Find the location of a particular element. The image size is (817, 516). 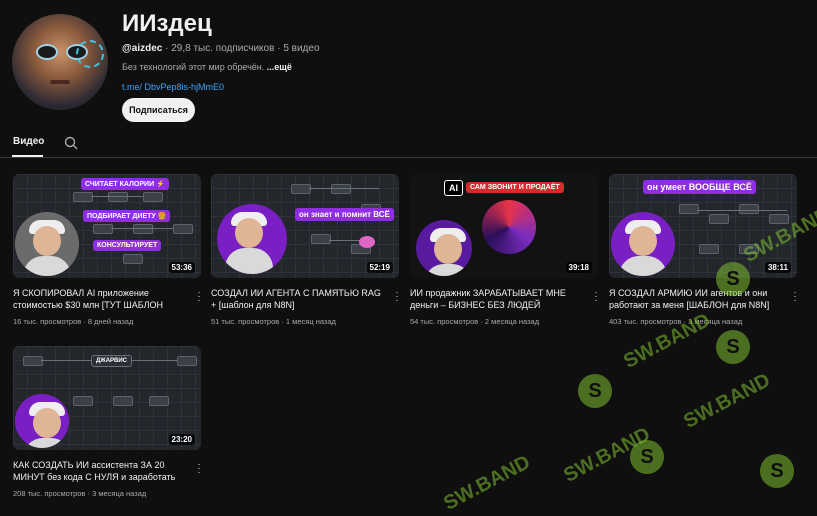

video-thumbnail: он знает и помнит ВСЁ 52:19 is located at coordinates (305, 226).